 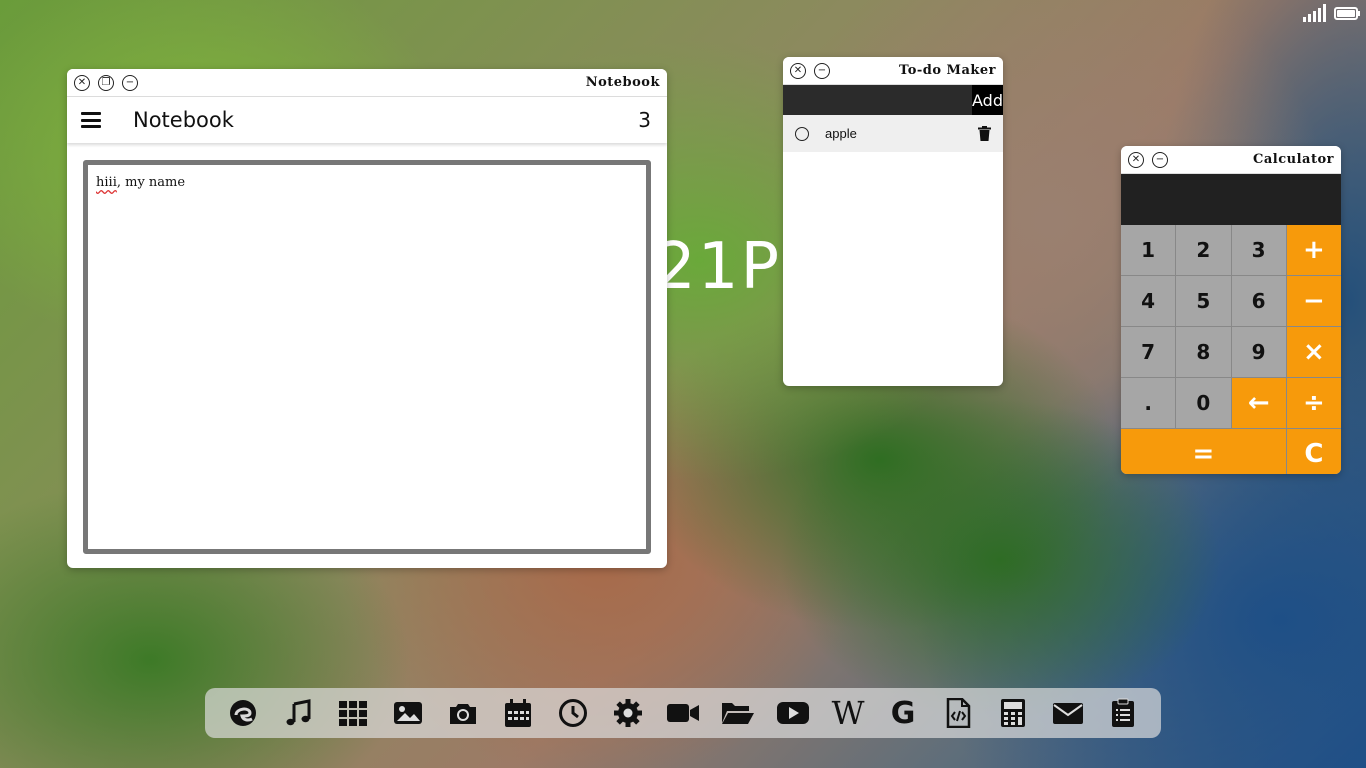 I want to click on todo-window: ✕ − To-do Maker Add apple, so click(x=893, y=221).